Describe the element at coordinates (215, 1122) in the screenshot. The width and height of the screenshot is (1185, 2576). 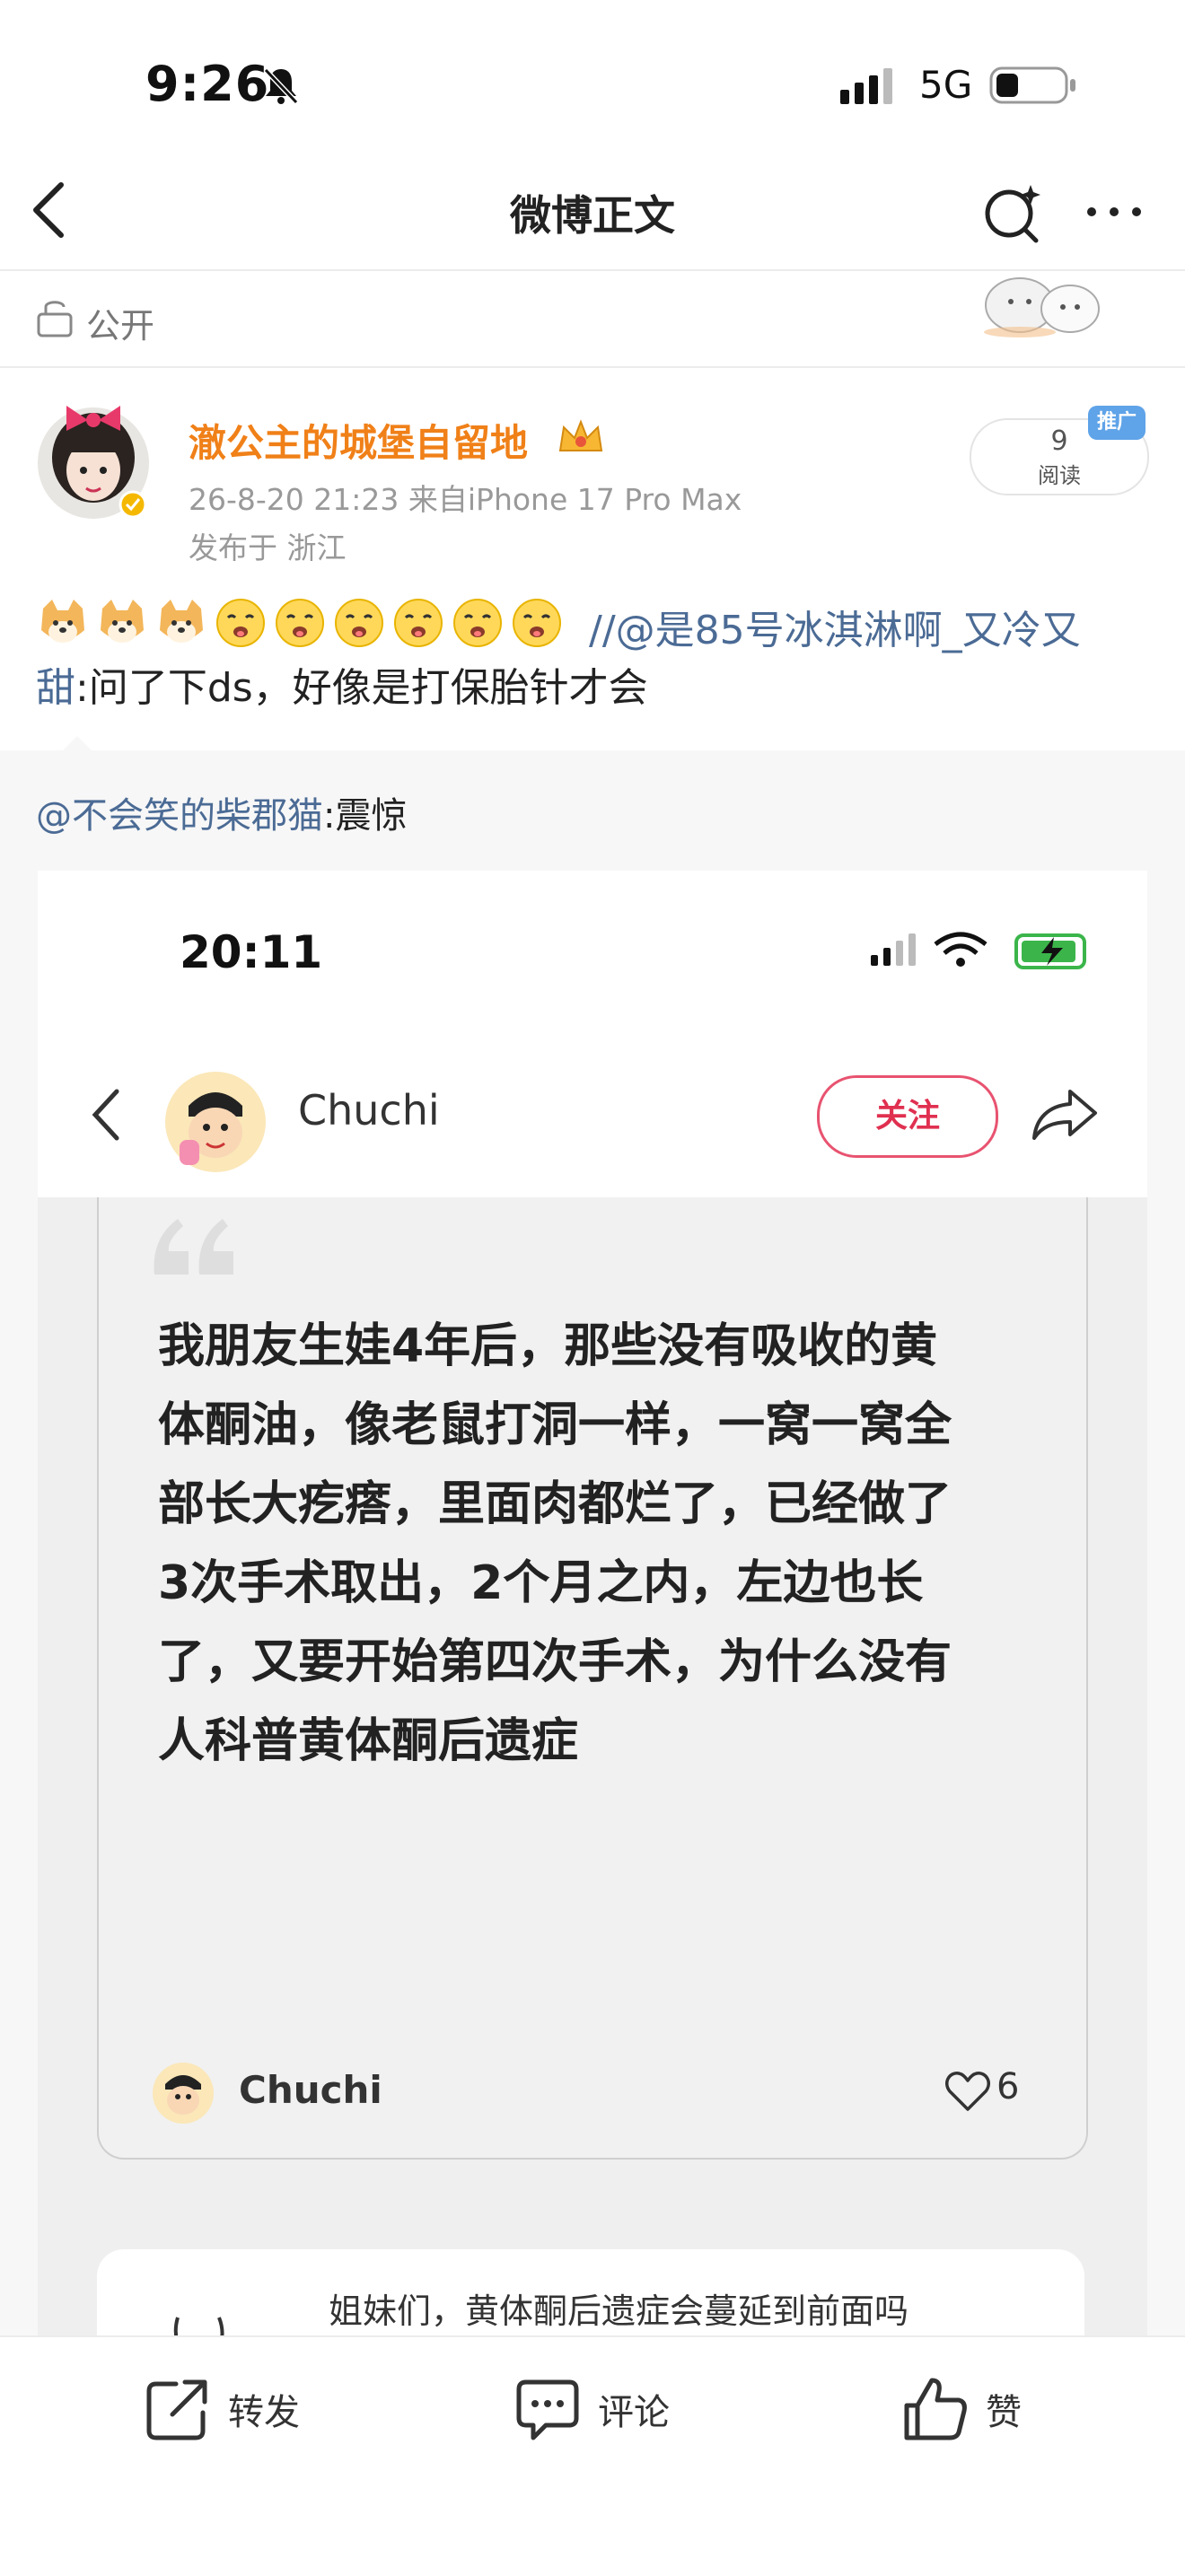
I see `screenshot-avatar` at that location.